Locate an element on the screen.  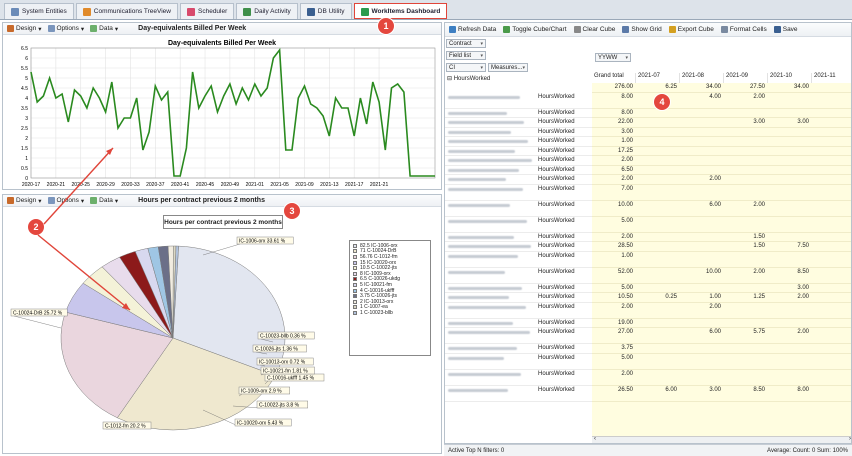
contract-filter: Contract ▾ is located at coordinates (466, 43).